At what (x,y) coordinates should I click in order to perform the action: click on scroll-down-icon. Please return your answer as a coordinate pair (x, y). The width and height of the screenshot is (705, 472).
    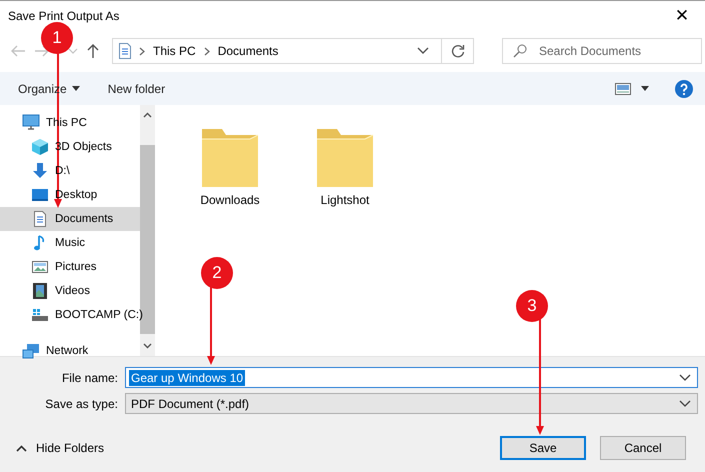
    Looking at the image, I should click on (147, 346).